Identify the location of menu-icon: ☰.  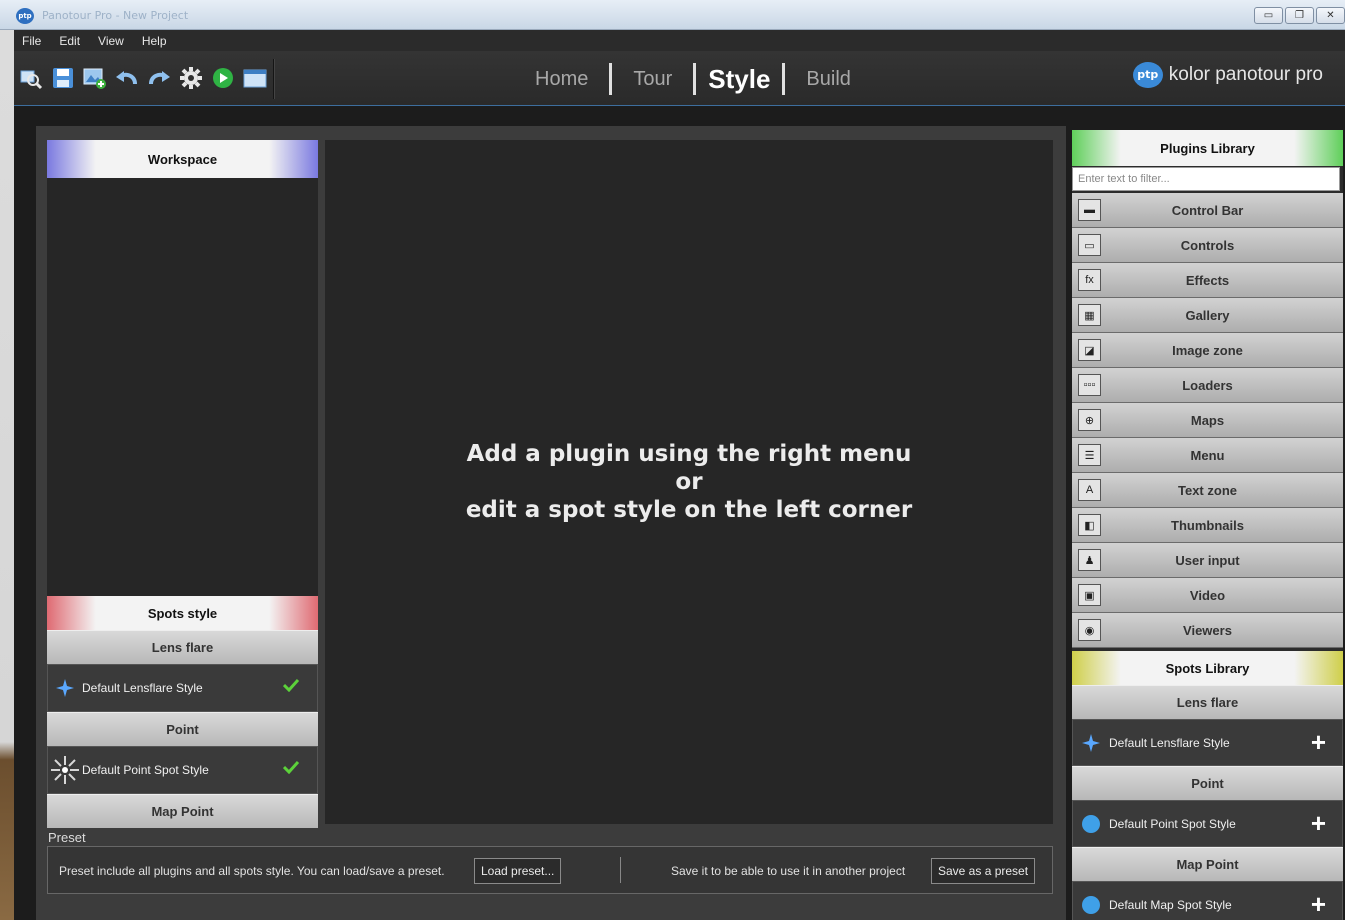
(1089, 455).